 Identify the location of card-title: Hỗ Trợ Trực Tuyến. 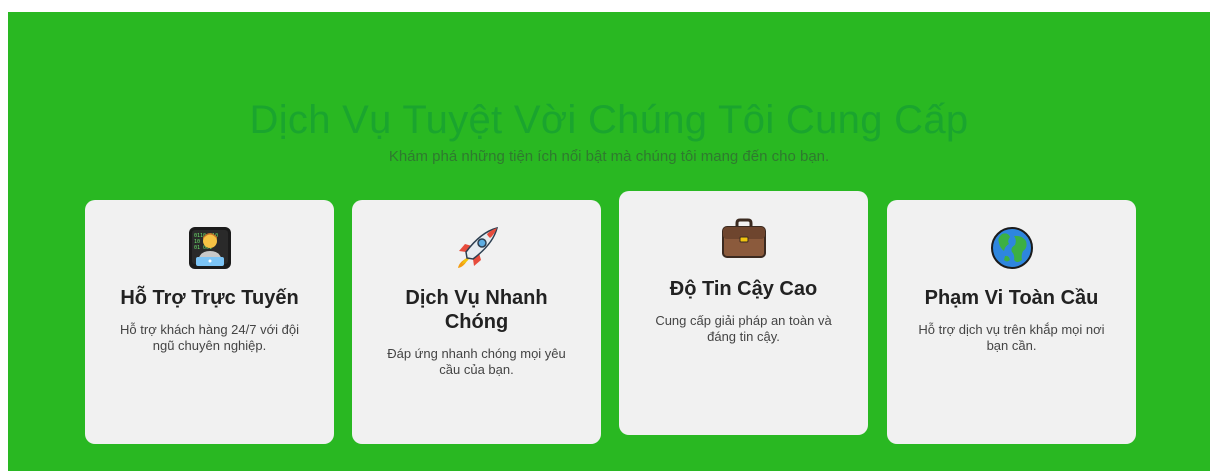
(209, 298).